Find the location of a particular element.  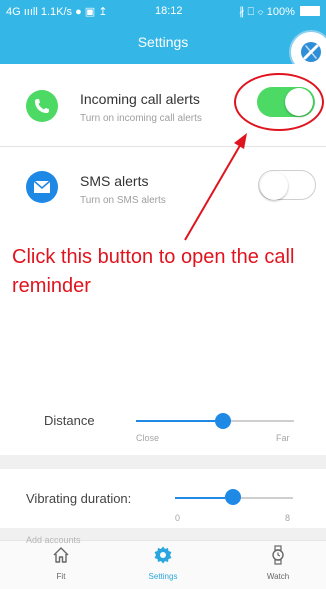

distance-min-label: Close is located at coordinates (148, 438).